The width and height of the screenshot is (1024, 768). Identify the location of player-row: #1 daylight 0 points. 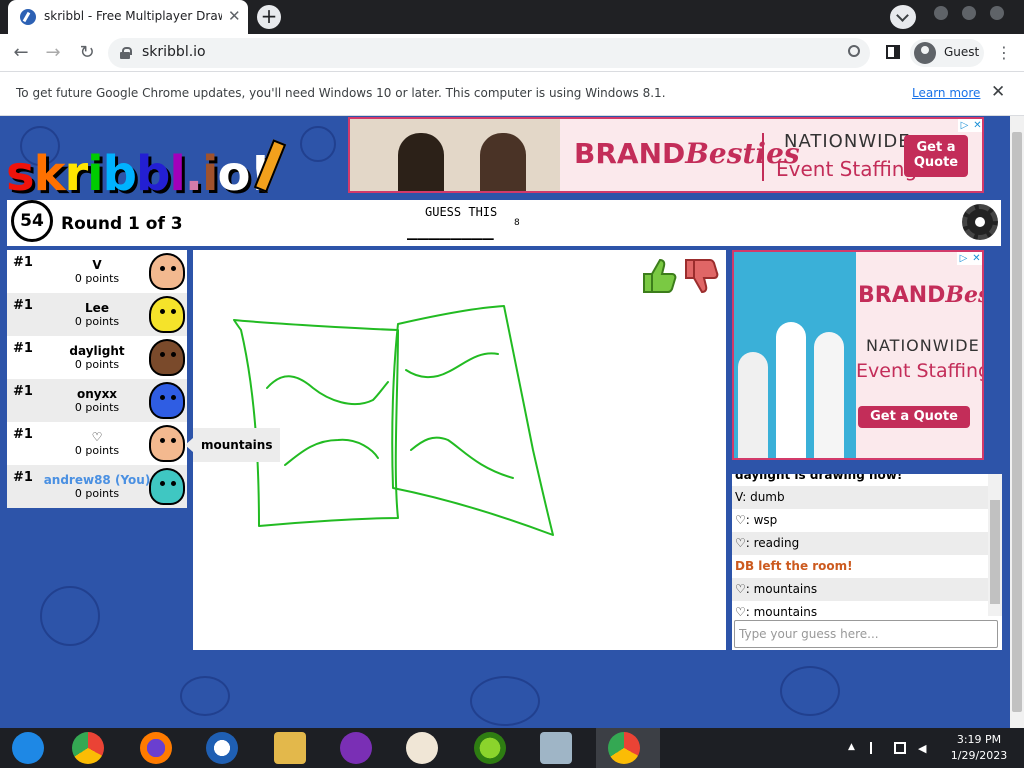
(97, 357).